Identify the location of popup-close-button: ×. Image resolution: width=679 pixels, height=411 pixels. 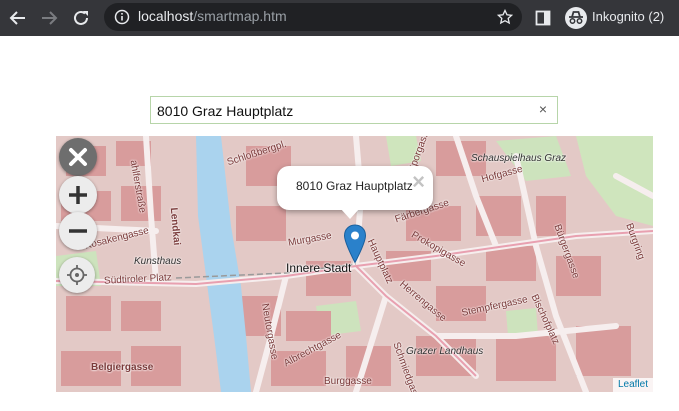
(418, 182).